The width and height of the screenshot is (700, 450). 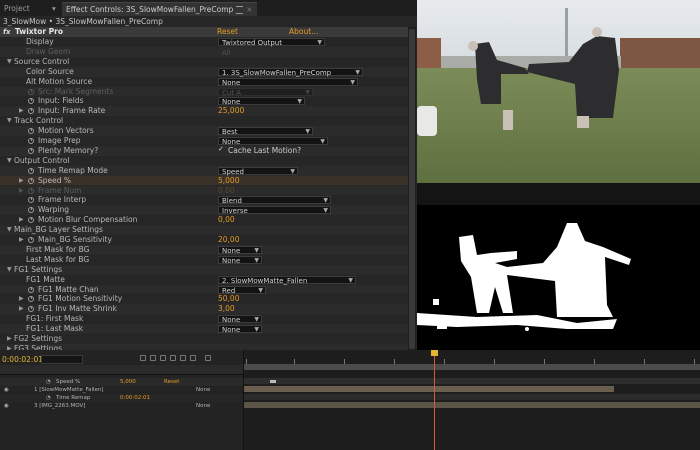 What do you see at coordinates (265, 131) in the screenshot?
I see `motion-vectors-dropdown: Best ▼` at bounding box center [265, 131].